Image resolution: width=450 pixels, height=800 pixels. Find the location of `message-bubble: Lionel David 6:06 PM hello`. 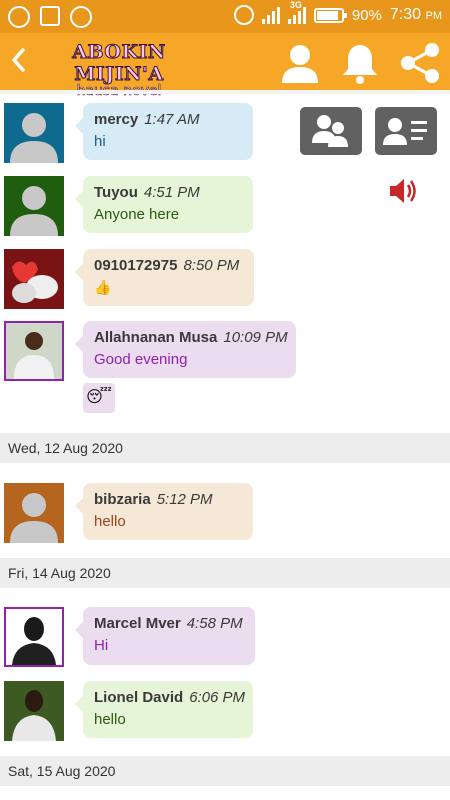

message-bubble: Lionel David 6:06 PM hello is located at coordinates (164, 709).